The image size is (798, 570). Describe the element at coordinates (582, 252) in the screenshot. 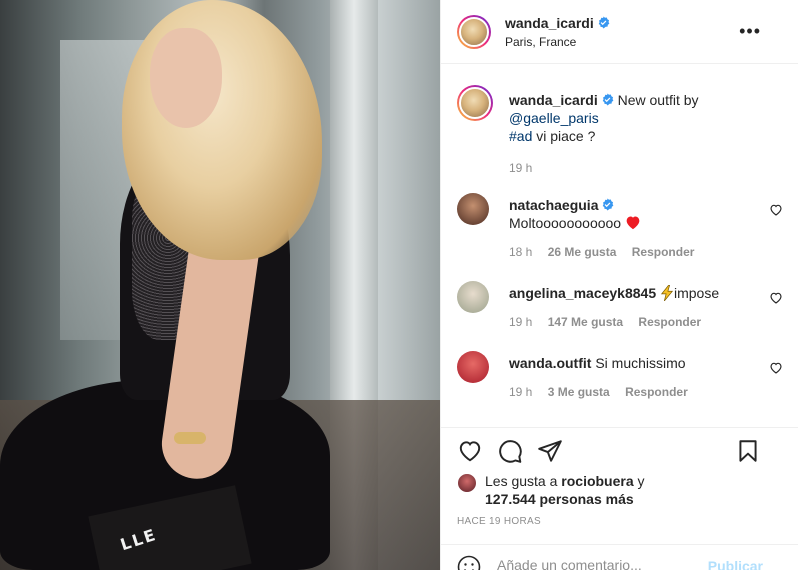

I see `comment-likes: 26 Me gusta` at that location.